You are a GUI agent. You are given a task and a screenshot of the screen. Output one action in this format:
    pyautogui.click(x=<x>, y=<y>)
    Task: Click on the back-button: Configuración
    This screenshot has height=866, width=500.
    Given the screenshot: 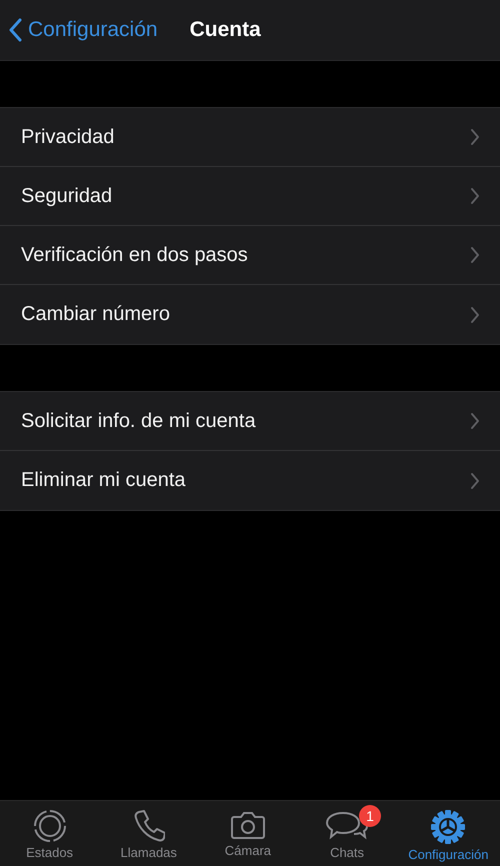 What is the action you would take?
    pyautogui.click(x=83, y=30)
    